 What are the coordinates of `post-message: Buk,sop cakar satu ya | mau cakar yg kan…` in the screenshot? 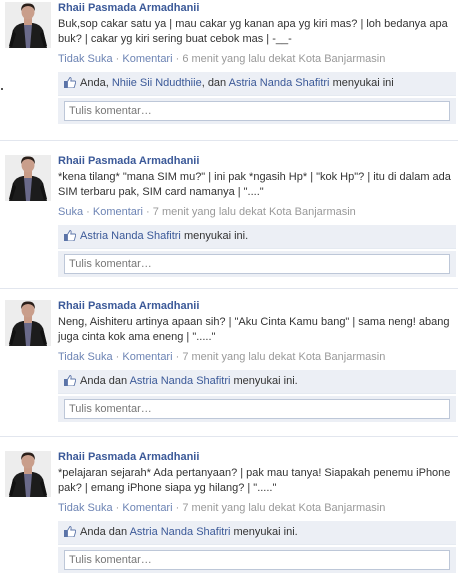 It's located at (253, 31).